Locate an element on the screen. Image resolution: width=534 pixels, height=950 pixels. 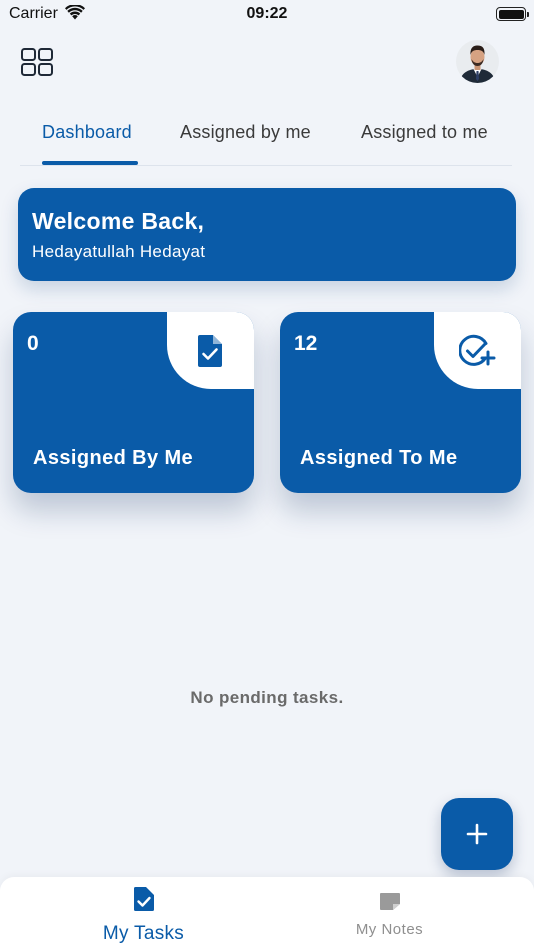
circle-check-plus-icon is located at coordinates (477, 350).